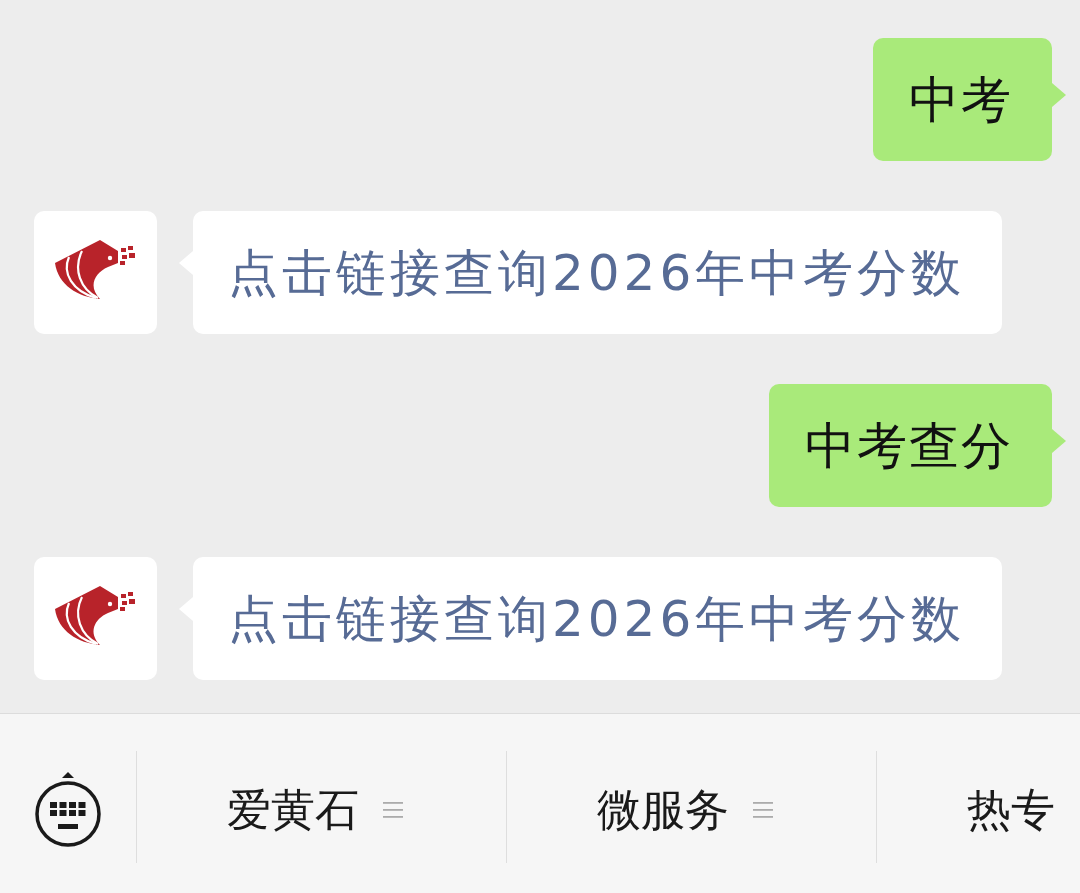 Image resolution: width=1080 pixels, height=893 pixels. What do you see at coordinates (68, 810) in the screenshot?
I see `keyboard-icon` at bounding box center [68, 810].